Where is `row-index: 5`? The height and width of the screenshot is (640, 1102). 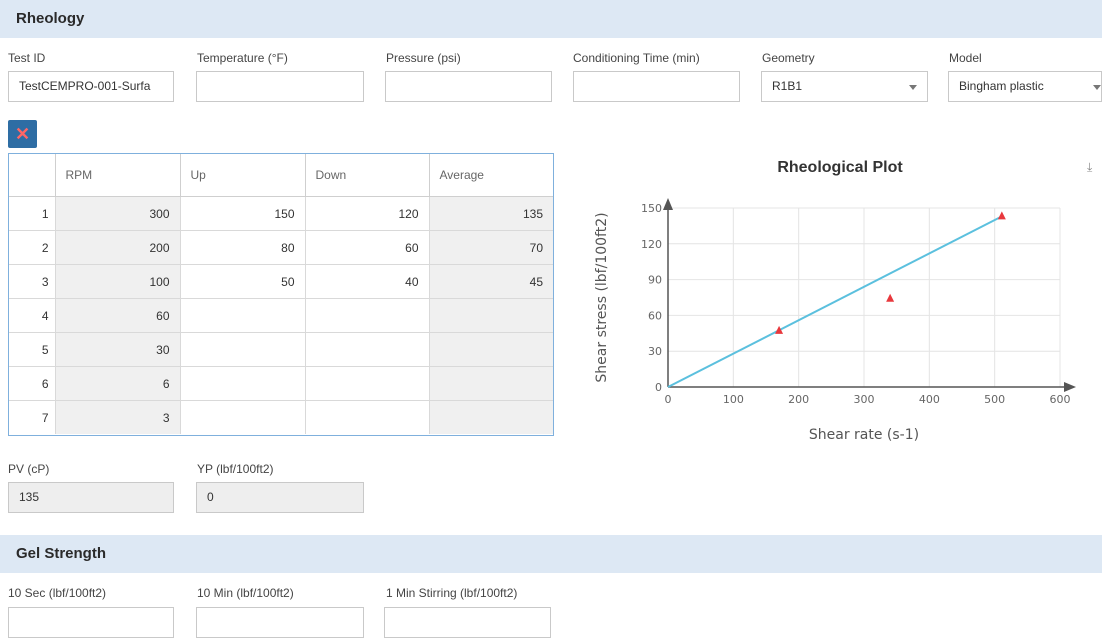
row-index: 5 is located at coordinates (32, 349).